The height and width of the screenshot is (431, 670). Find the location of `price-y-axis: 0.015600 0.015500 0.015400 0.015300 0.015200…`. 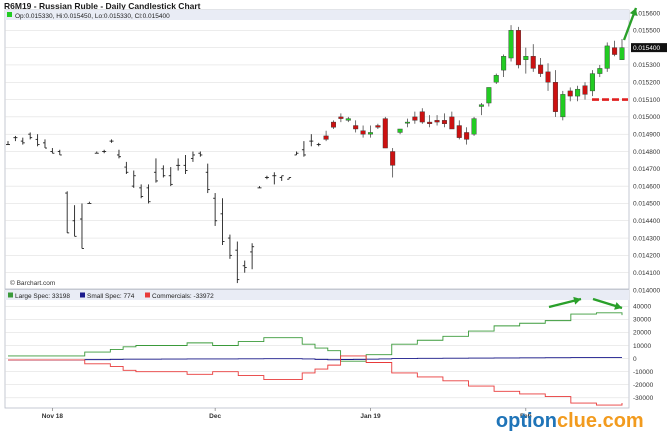

price-y-axis: 0.015600 0.015500 0.015400 0.015300 0.015200… is located at coordinates (649, 152).